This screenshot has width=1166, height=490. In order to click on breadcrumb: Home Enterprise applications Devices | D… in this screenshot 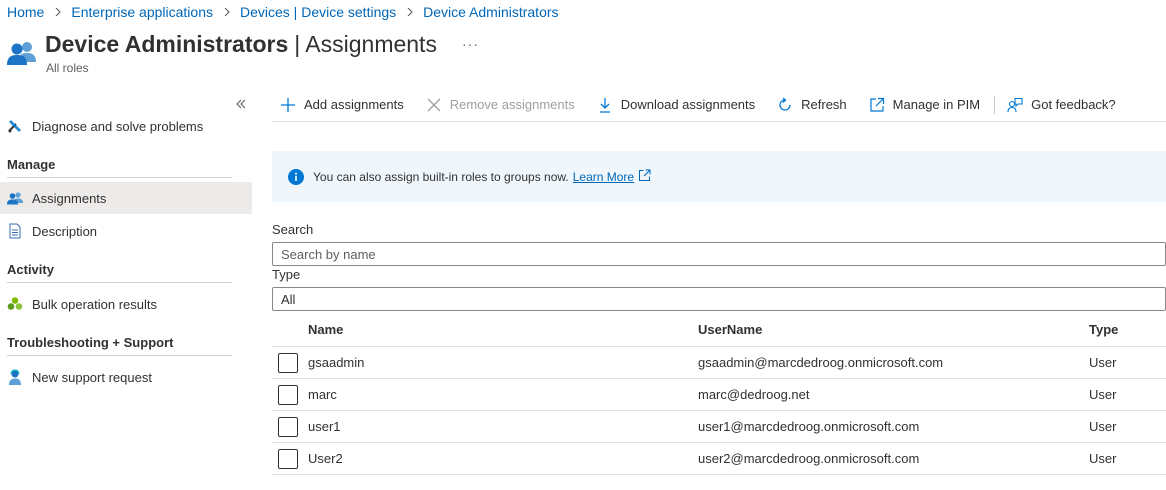, I will do `click(283, 12)`.